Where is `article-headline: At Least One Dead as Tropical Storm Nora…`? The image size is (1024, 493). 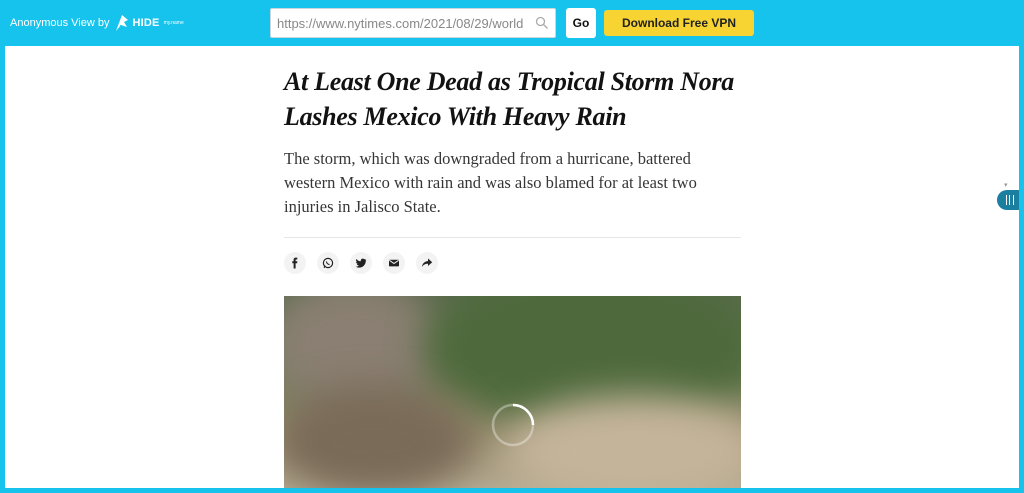 article-headline: At Least One Dead as Tropical Storm Nora… is located at coordinates (509, 99).